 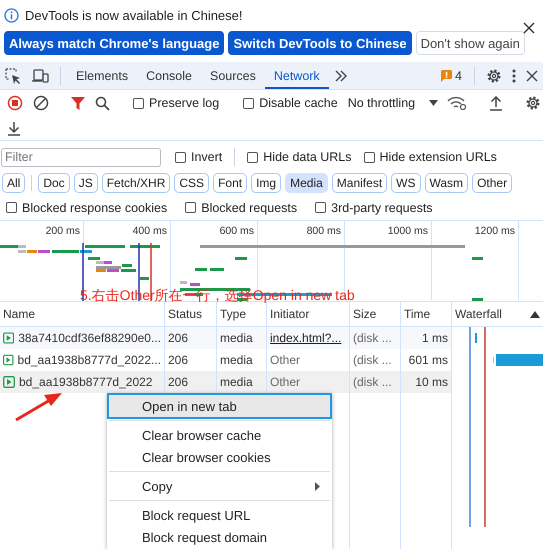 What do you see at coordinates (184, 103) in the screenshot?
I see `checkbox-label: Preserve log` at bounding box center [184, 103].